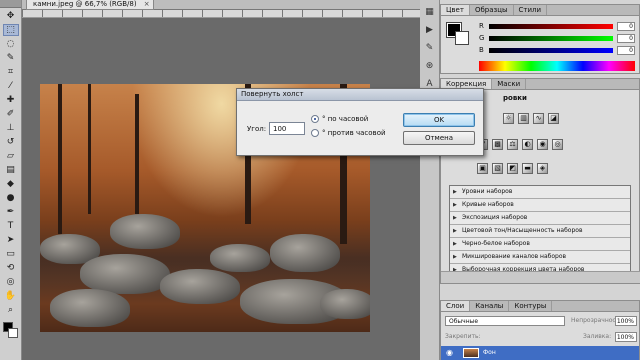  I want to click on healing-brush-tool-icon: ✚, so click(11, 100).